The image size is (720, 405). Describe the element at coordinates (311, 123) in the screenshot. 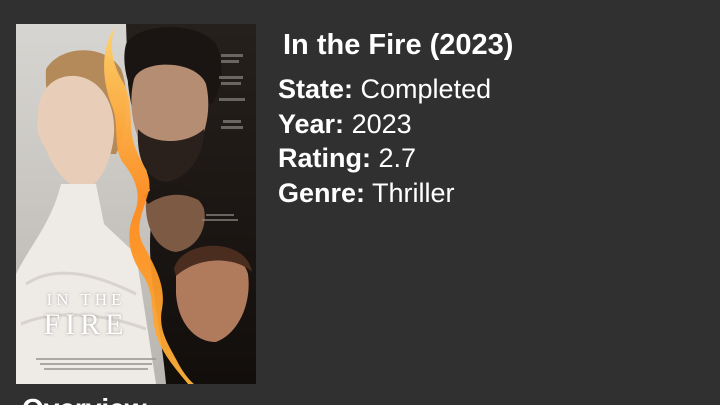

I see `year-label: Year:` at that location.